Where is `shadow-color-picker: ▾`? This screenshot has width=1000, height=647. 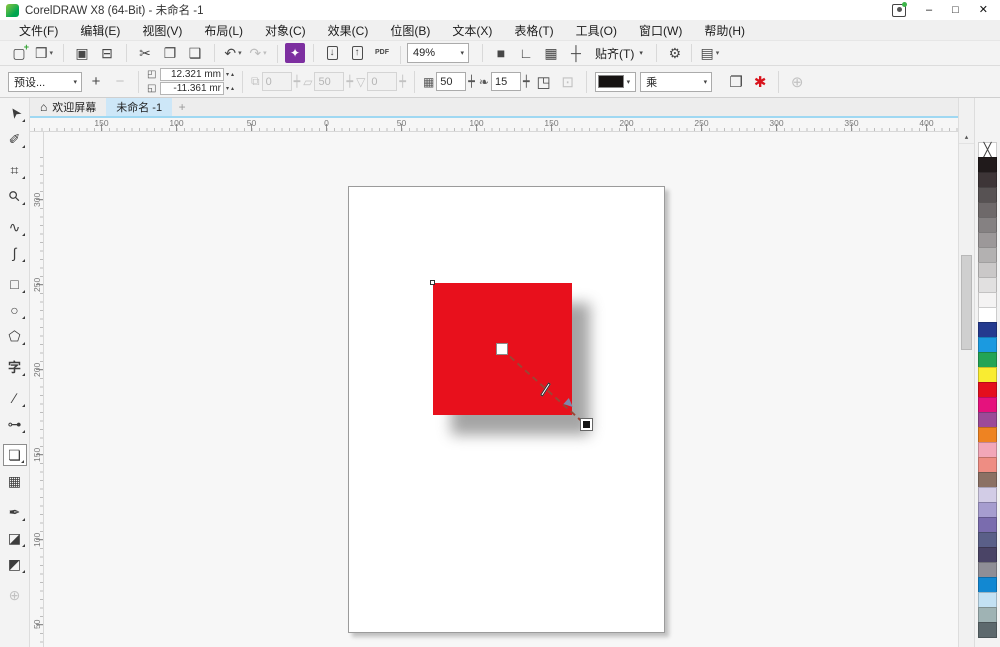 shadow-color-picker: ▾ is located at coordinates (615, 81).